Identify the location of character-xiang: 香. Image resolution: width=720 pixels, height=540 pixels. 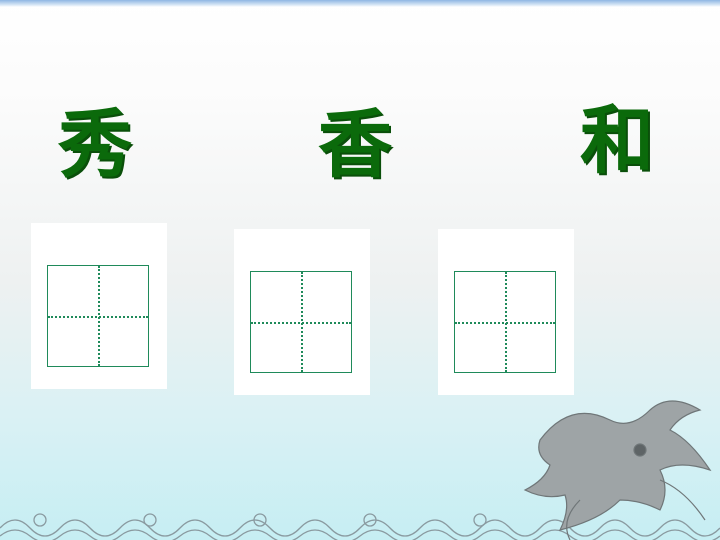
(355, 145).